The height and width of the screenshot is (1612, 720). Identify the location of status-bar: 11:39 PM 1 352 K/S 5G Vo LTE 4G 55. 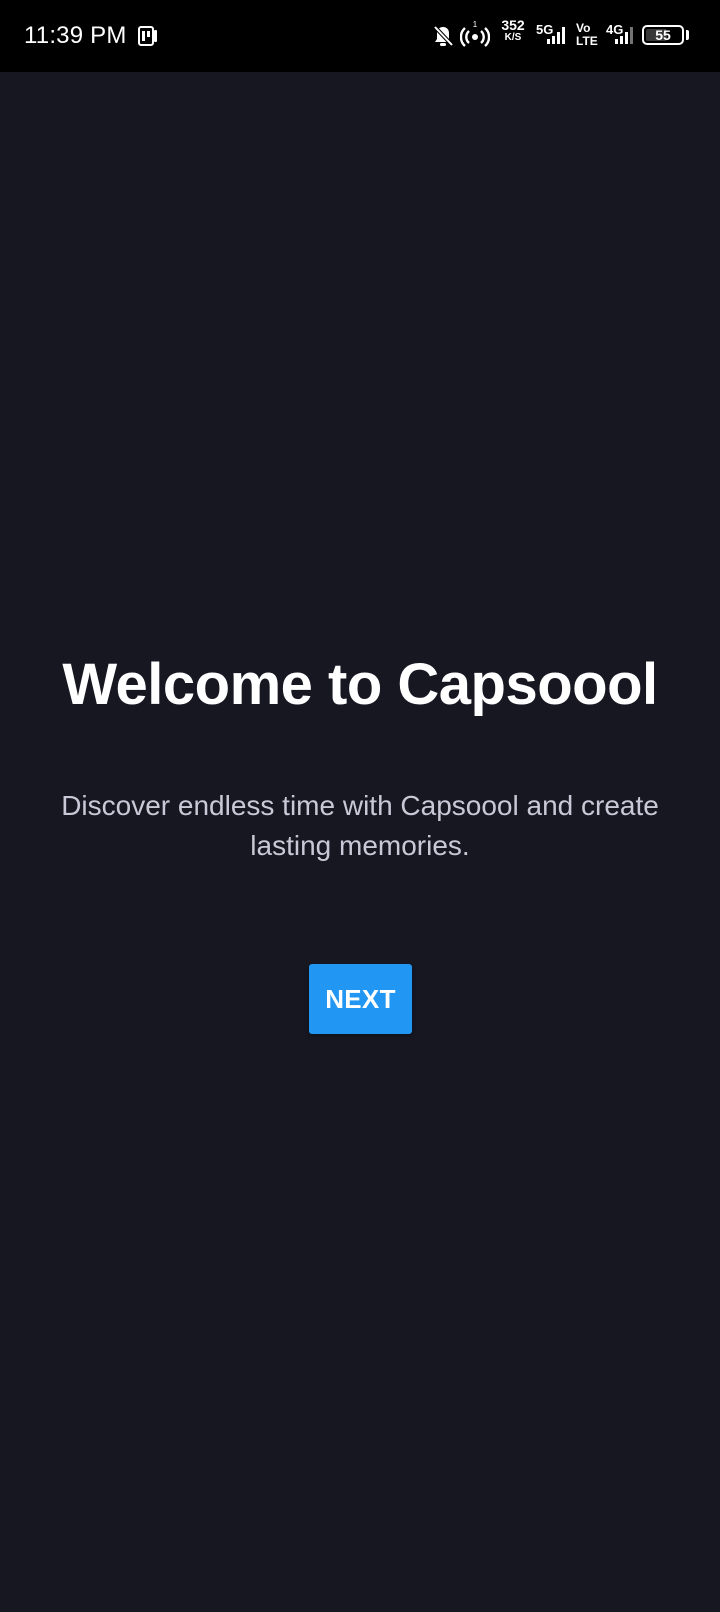
(360, 36).